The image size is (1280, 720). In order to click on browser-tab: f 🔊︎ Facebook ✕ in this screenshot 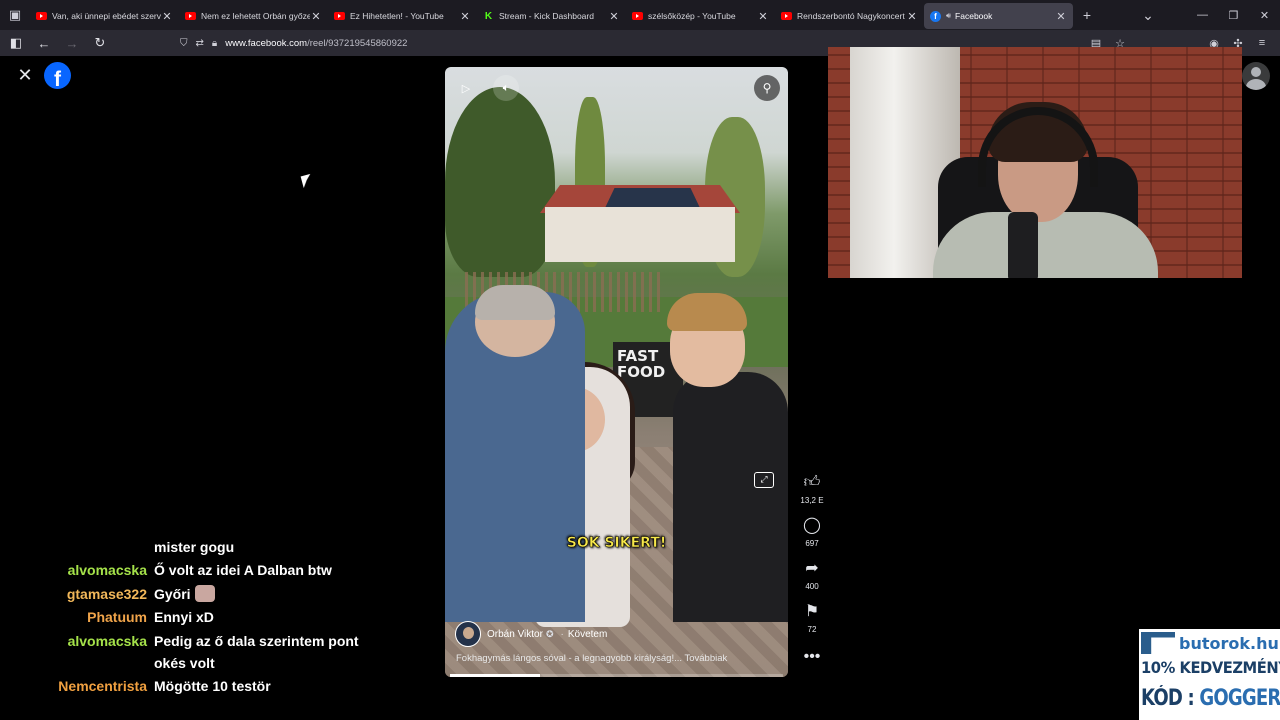, I will do `click(998, 16)`.